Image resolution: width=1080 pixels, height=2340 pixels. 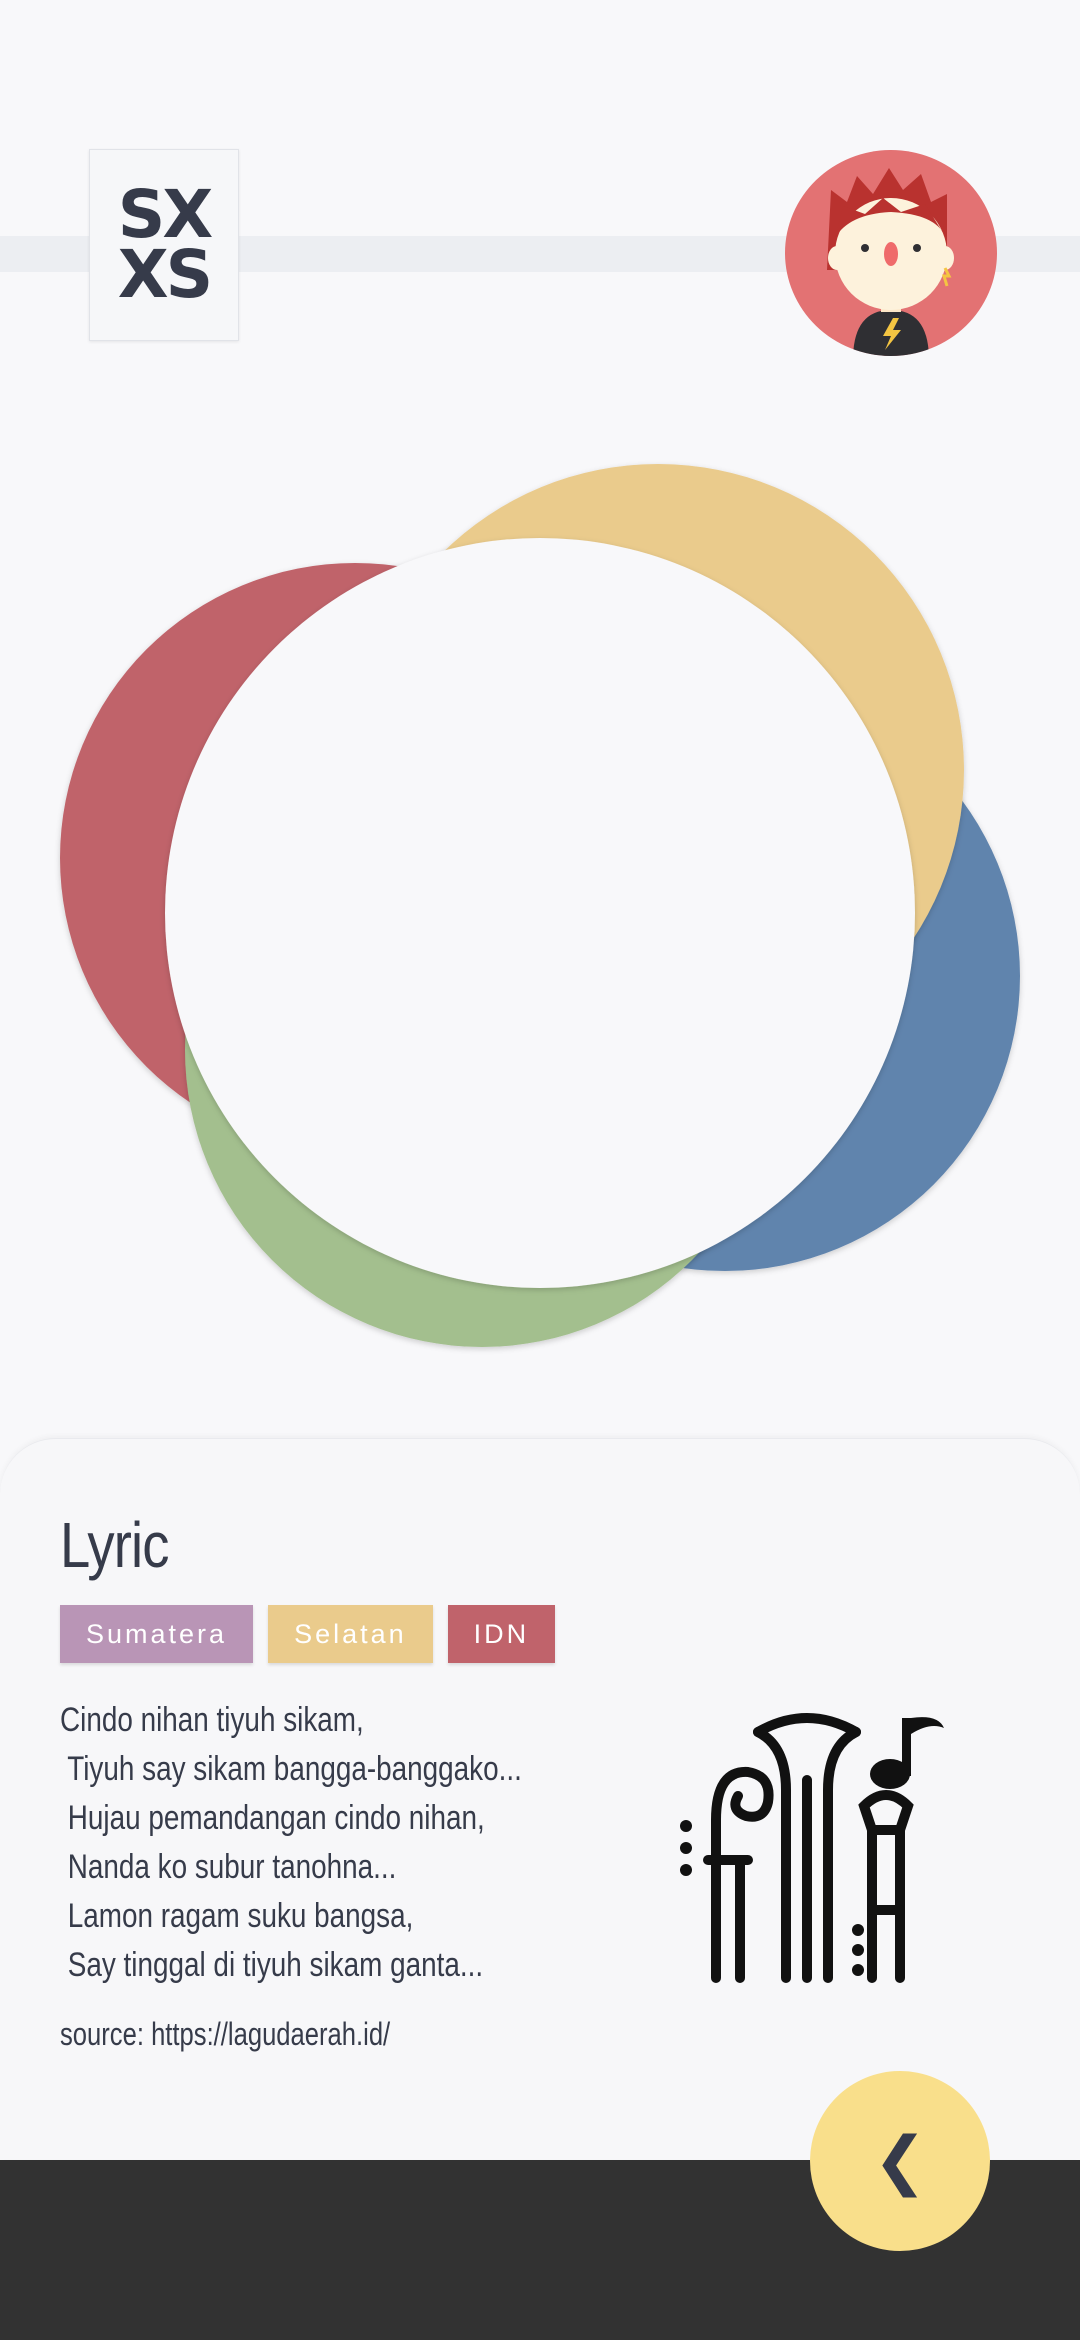 I want to click on tag-list: Sumatera Selatan IDN, so click(x=308, y=1634).